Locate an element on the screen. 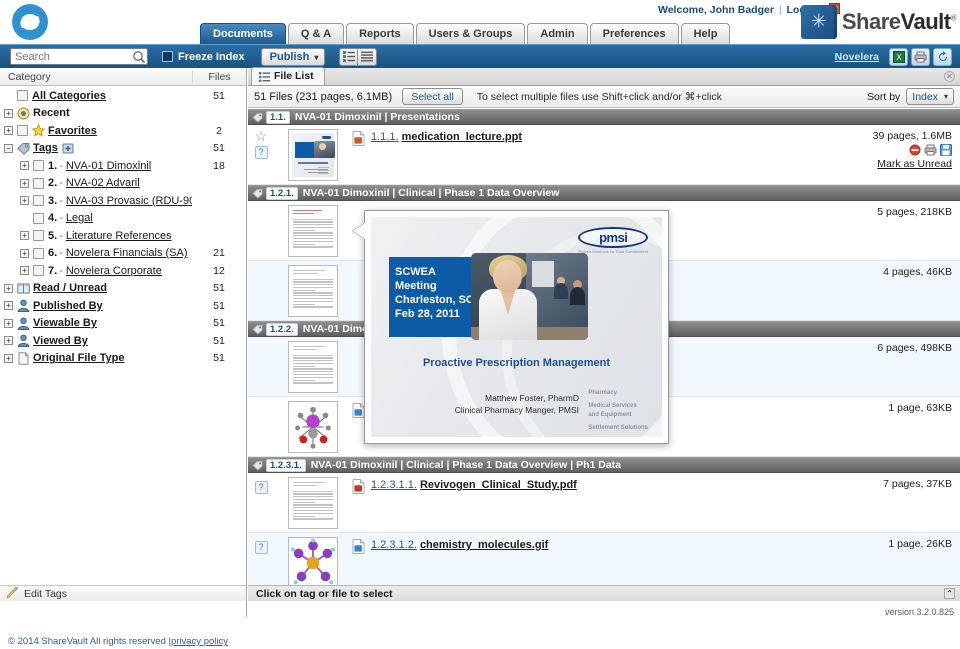  privacy-policy-link: privacy policy is located at coordinates (199, 641).